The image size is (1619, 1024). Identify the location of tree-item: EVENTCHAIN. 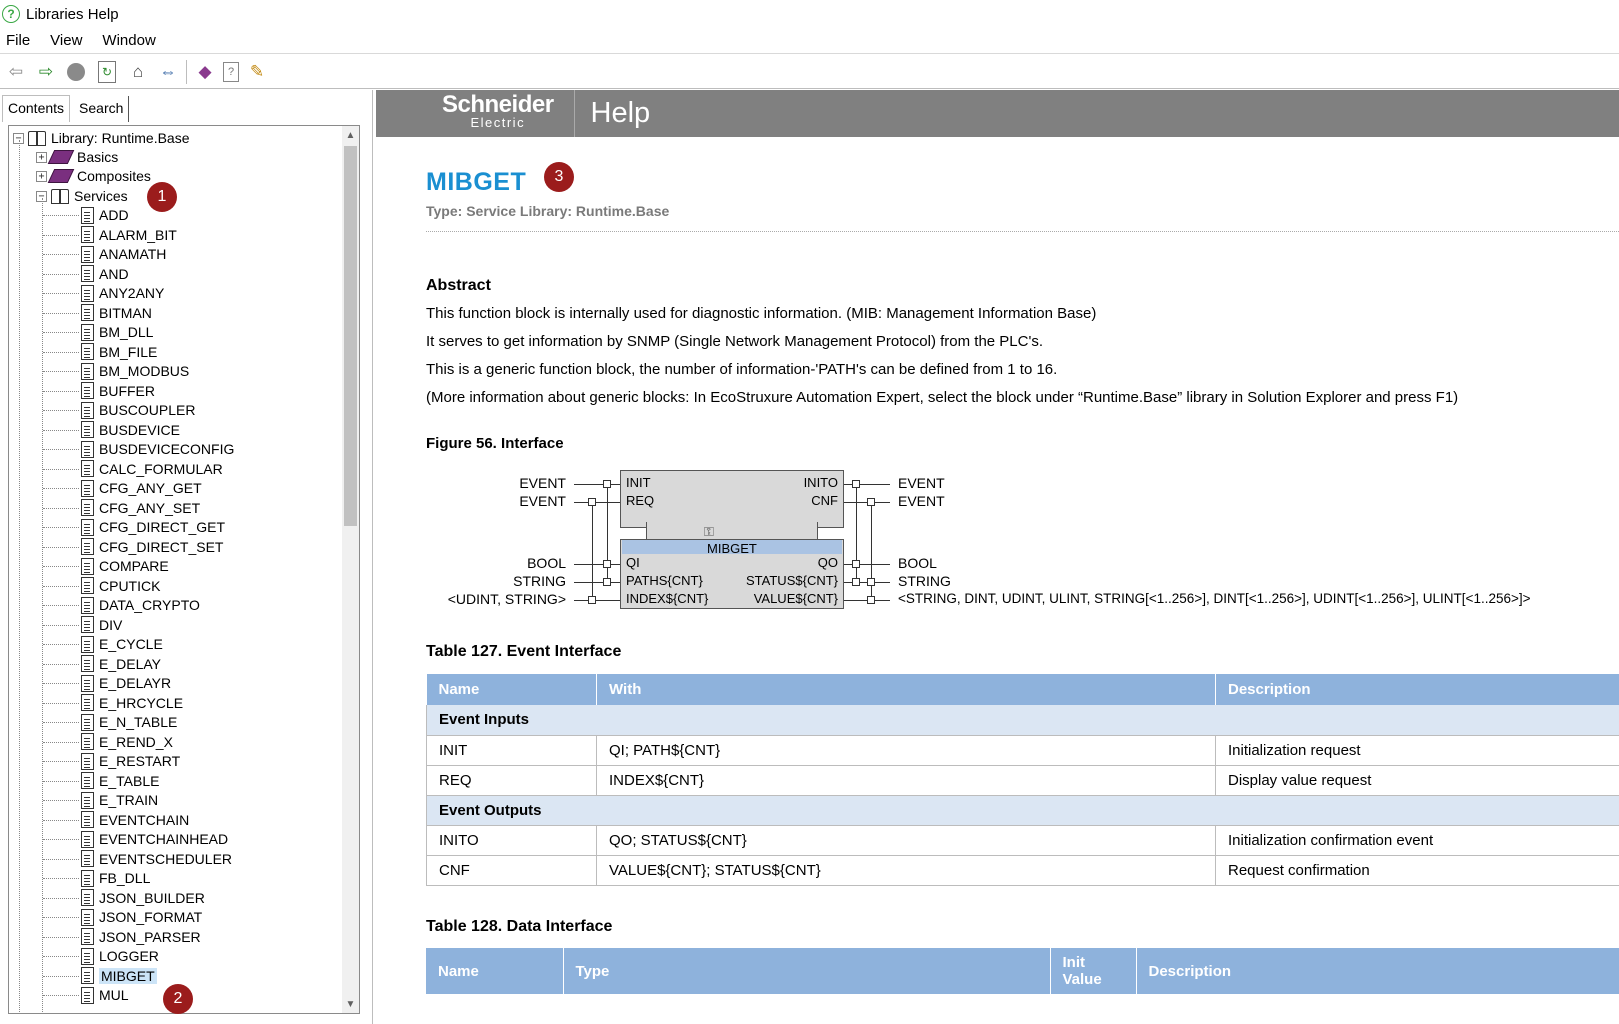
(135, 820).